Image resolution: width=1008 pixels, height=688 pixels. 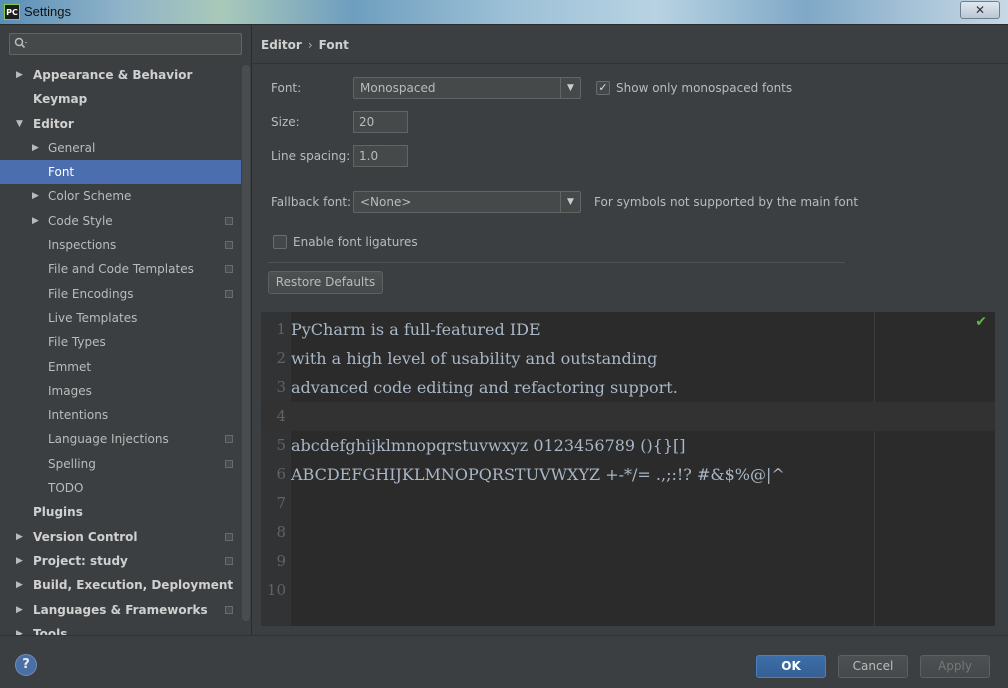 What do you see at coordinates (72, 147) in the screenshot?
I see `sidebar-item-label: General` at bounding box center [72, 147].